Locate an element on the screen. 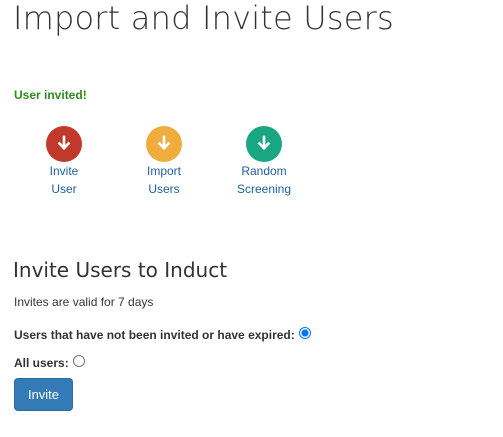 This screenshot has width=503, height=437. option-all-users-label: All users: is located at coordinates (41, 363).